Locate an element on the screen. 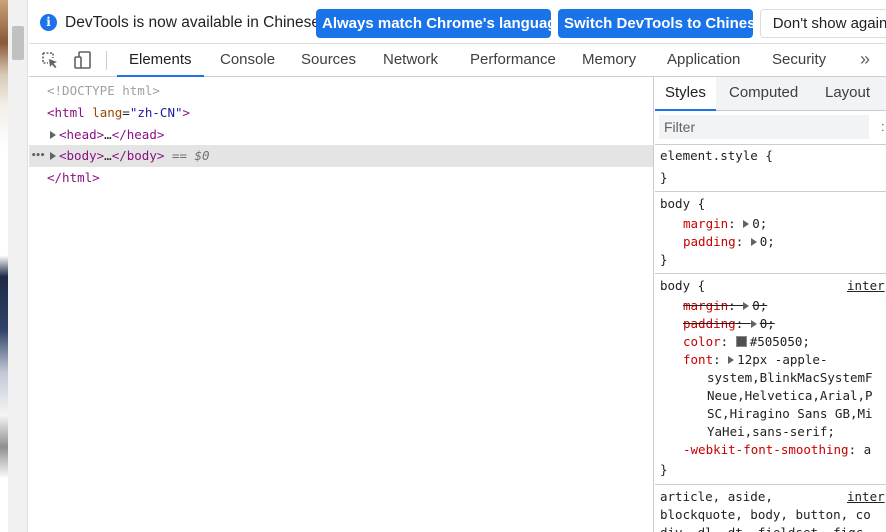 This screenshot has width=886, height=532. color-declaration: color: #505050; is located at coordinates (746, 342).